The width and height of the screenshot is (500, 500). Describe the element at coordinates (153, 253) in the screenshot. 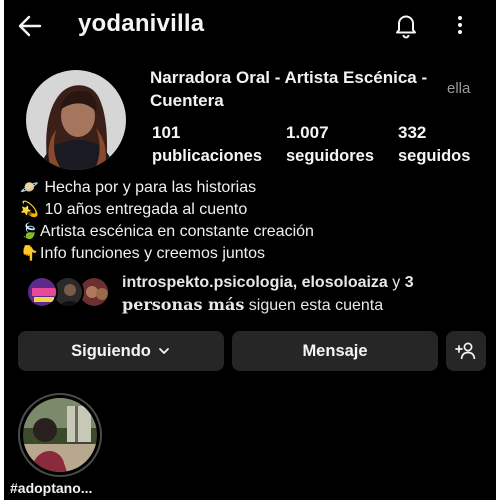

I see `bio-line-text: Info funciones y creemos juntos` at that location.